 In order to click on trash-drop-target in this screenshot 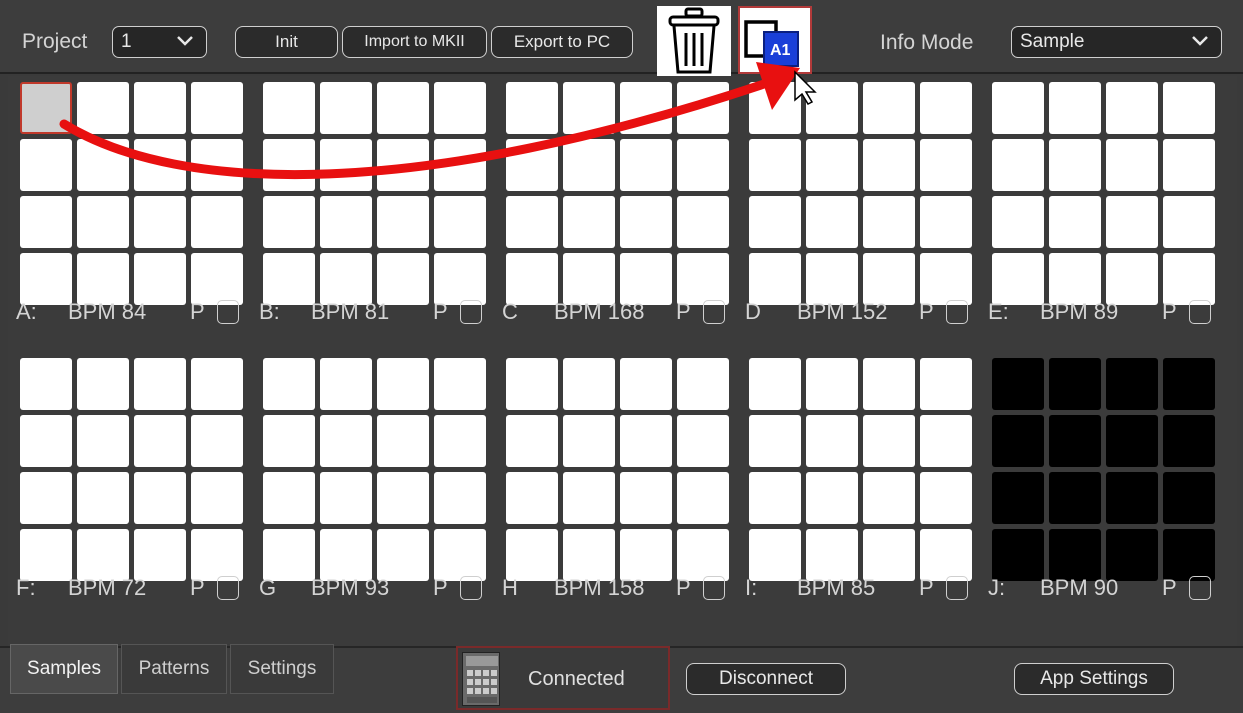, I will do `click(694, 41)`.